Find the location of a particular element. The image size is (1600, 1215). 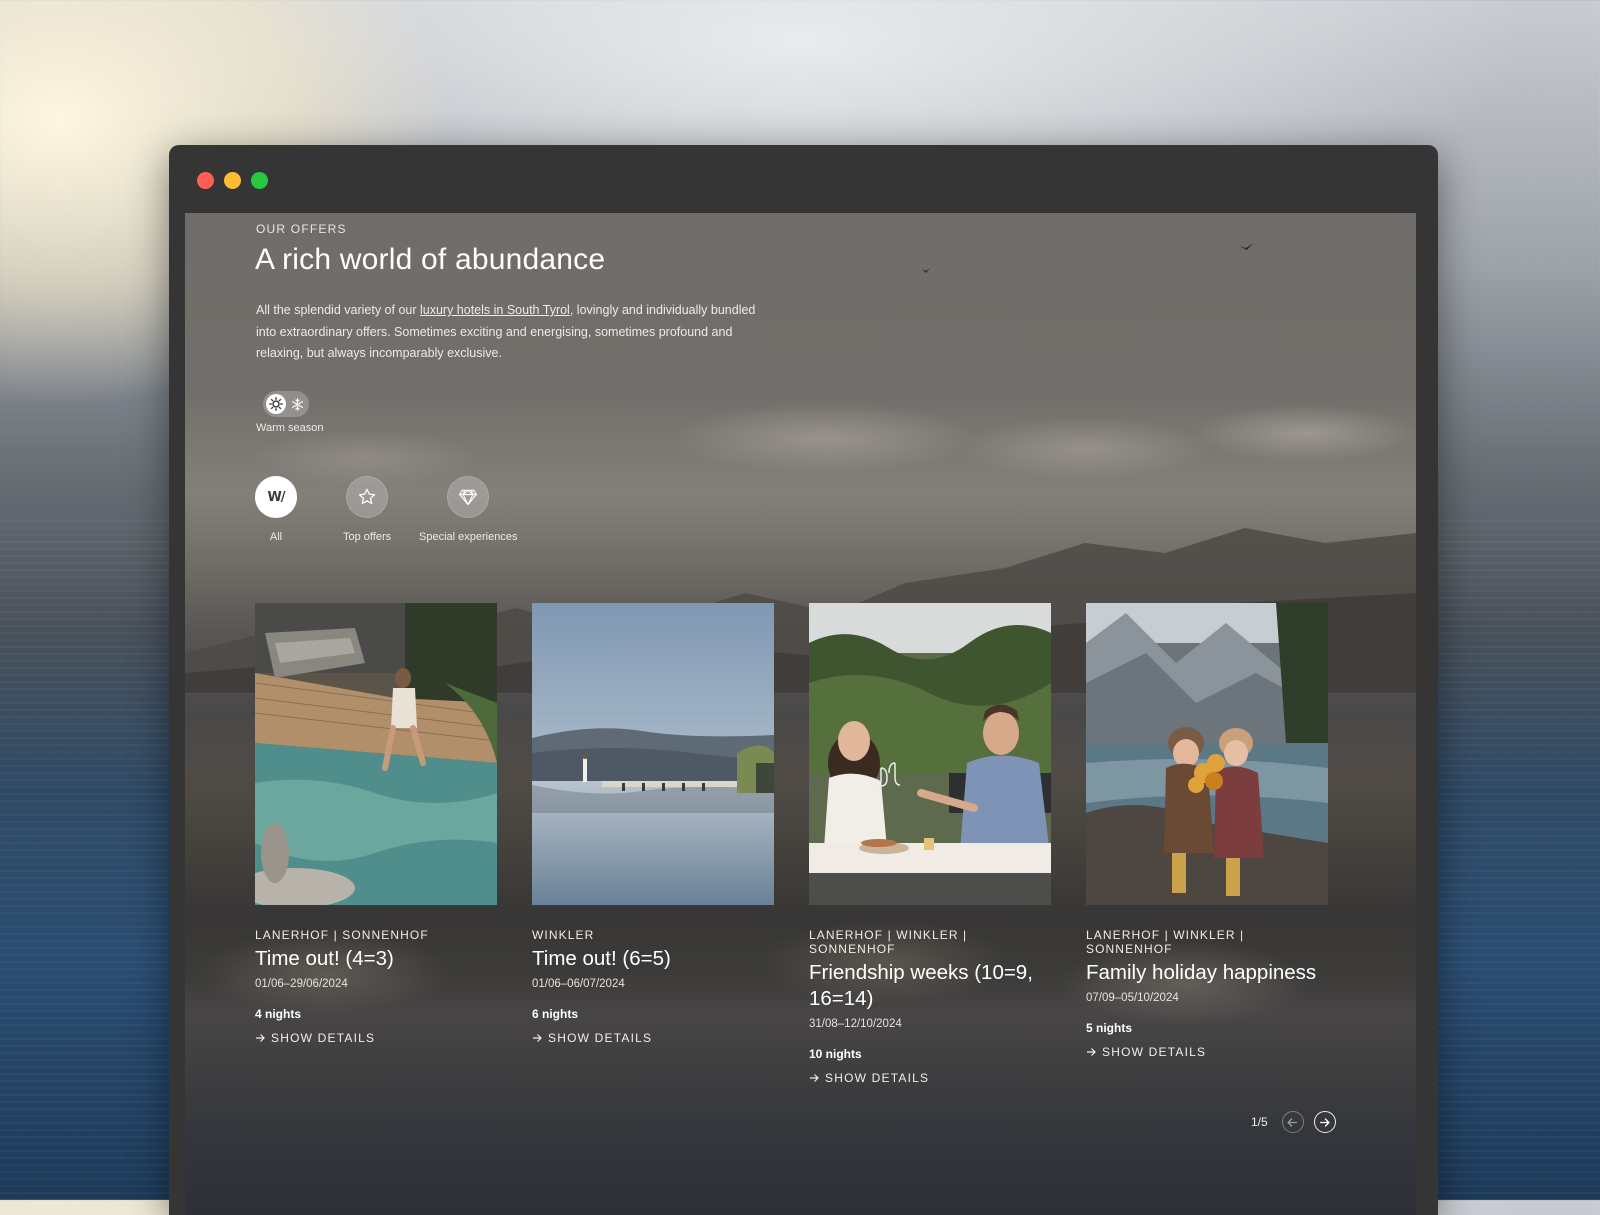

category-all-label: All is located at coordinates (276, 537).